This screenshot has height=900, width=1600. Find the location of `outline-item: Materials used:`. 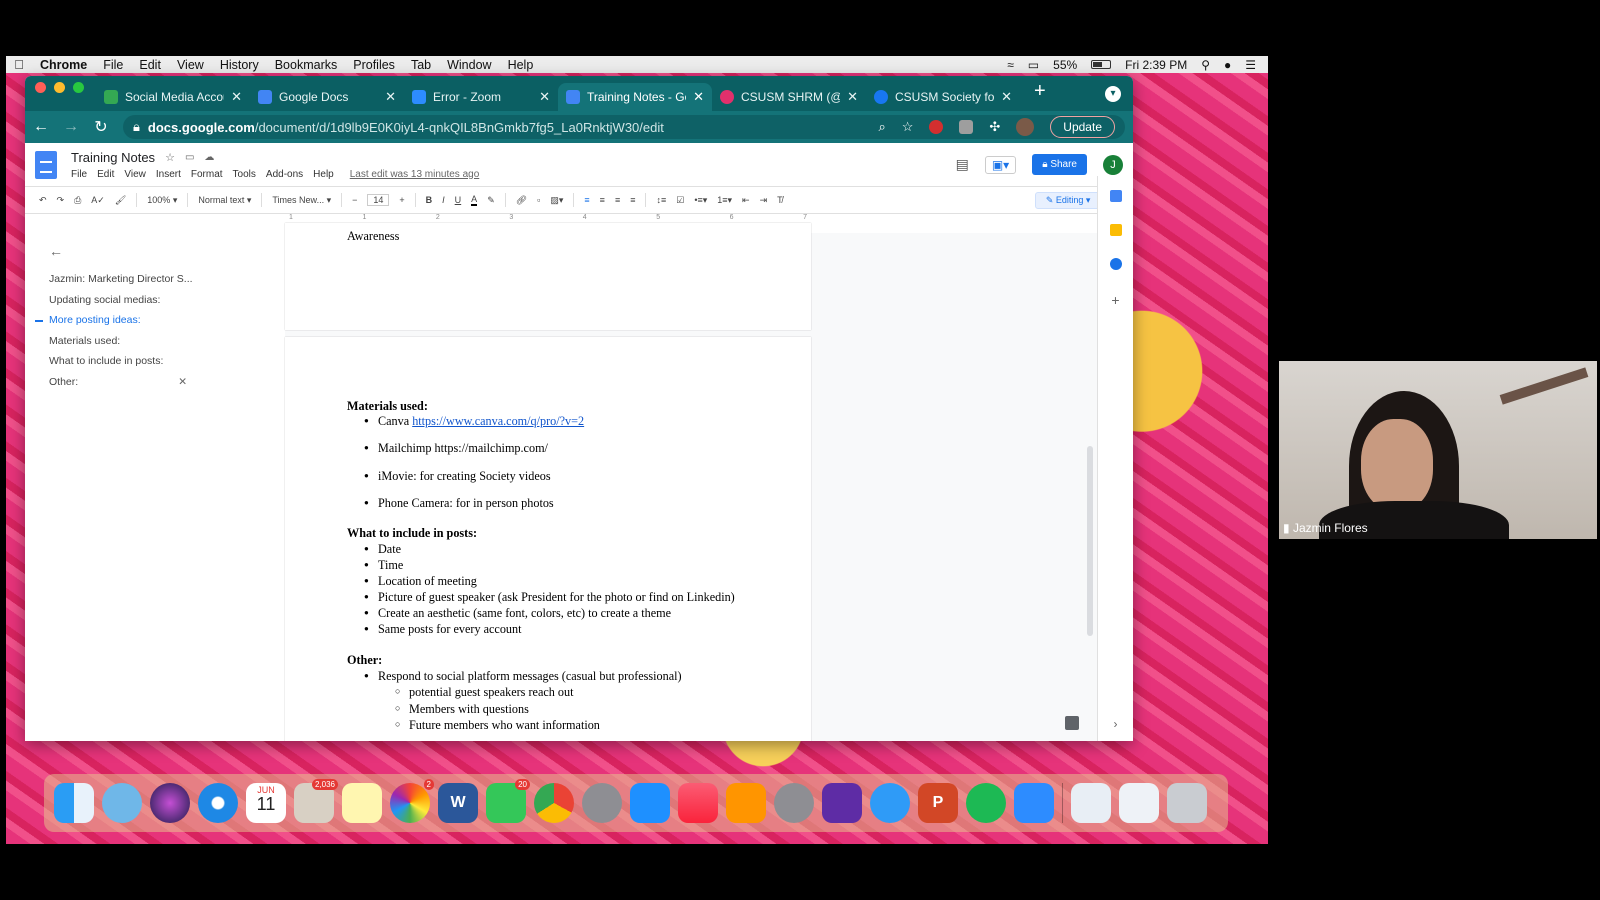

outline-item: Materials used: is located at coordinates (132, 341).